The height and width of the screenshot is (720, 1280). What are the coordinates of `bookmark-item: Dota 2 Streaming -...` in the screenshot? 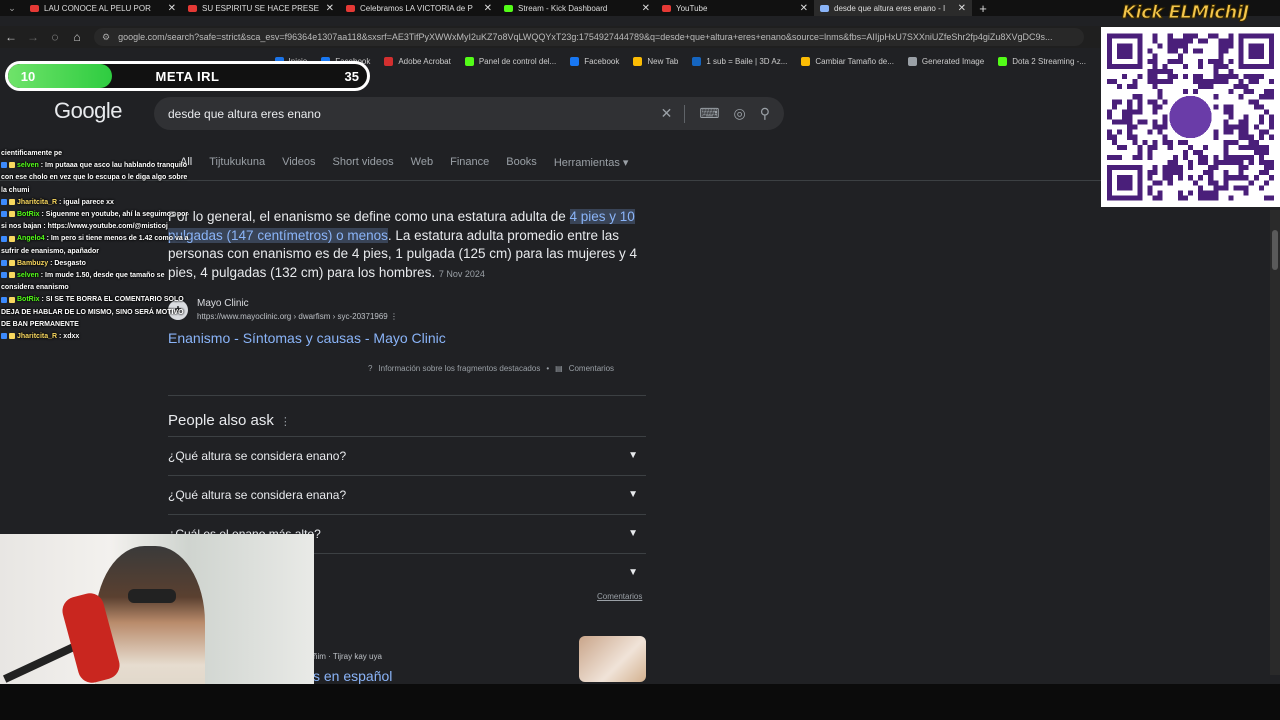 It's located at (1042, 61).